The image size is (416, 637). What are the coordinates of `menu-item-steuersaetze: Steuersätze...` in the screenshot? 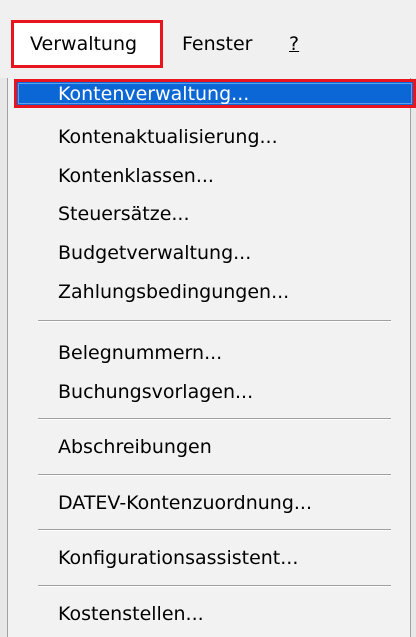 It's located at (124, 214).